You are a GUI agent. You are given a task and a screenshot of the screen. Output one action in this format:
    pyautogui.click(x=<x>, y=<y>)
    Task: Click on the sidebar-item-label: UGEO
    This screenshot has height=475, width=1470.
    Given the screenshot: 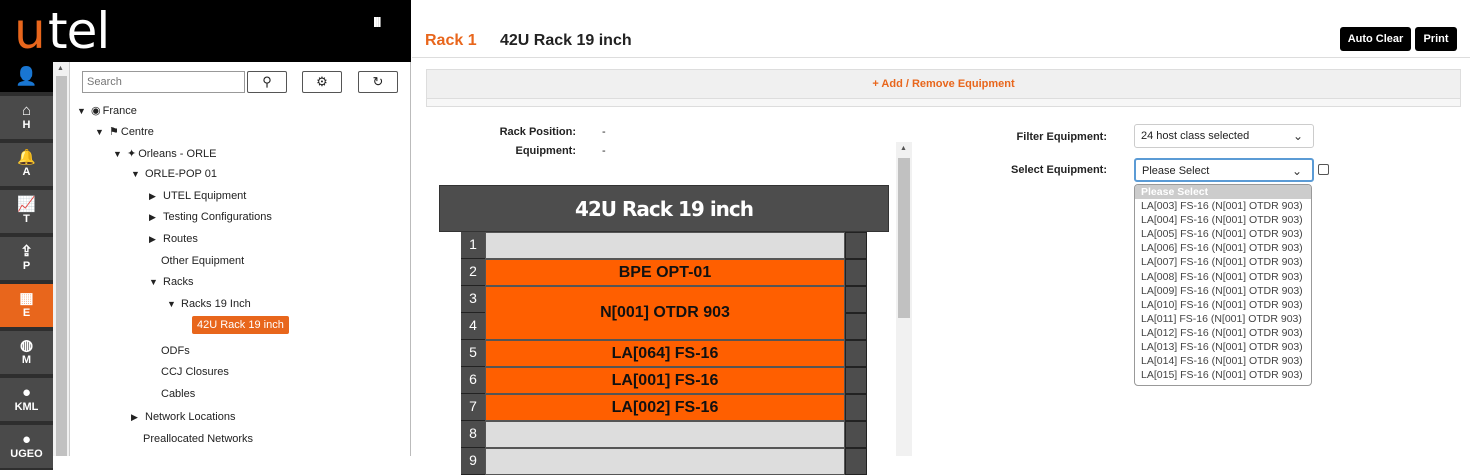 What is the action you would take?
    pyautogui.click(x=26, y=454)
    